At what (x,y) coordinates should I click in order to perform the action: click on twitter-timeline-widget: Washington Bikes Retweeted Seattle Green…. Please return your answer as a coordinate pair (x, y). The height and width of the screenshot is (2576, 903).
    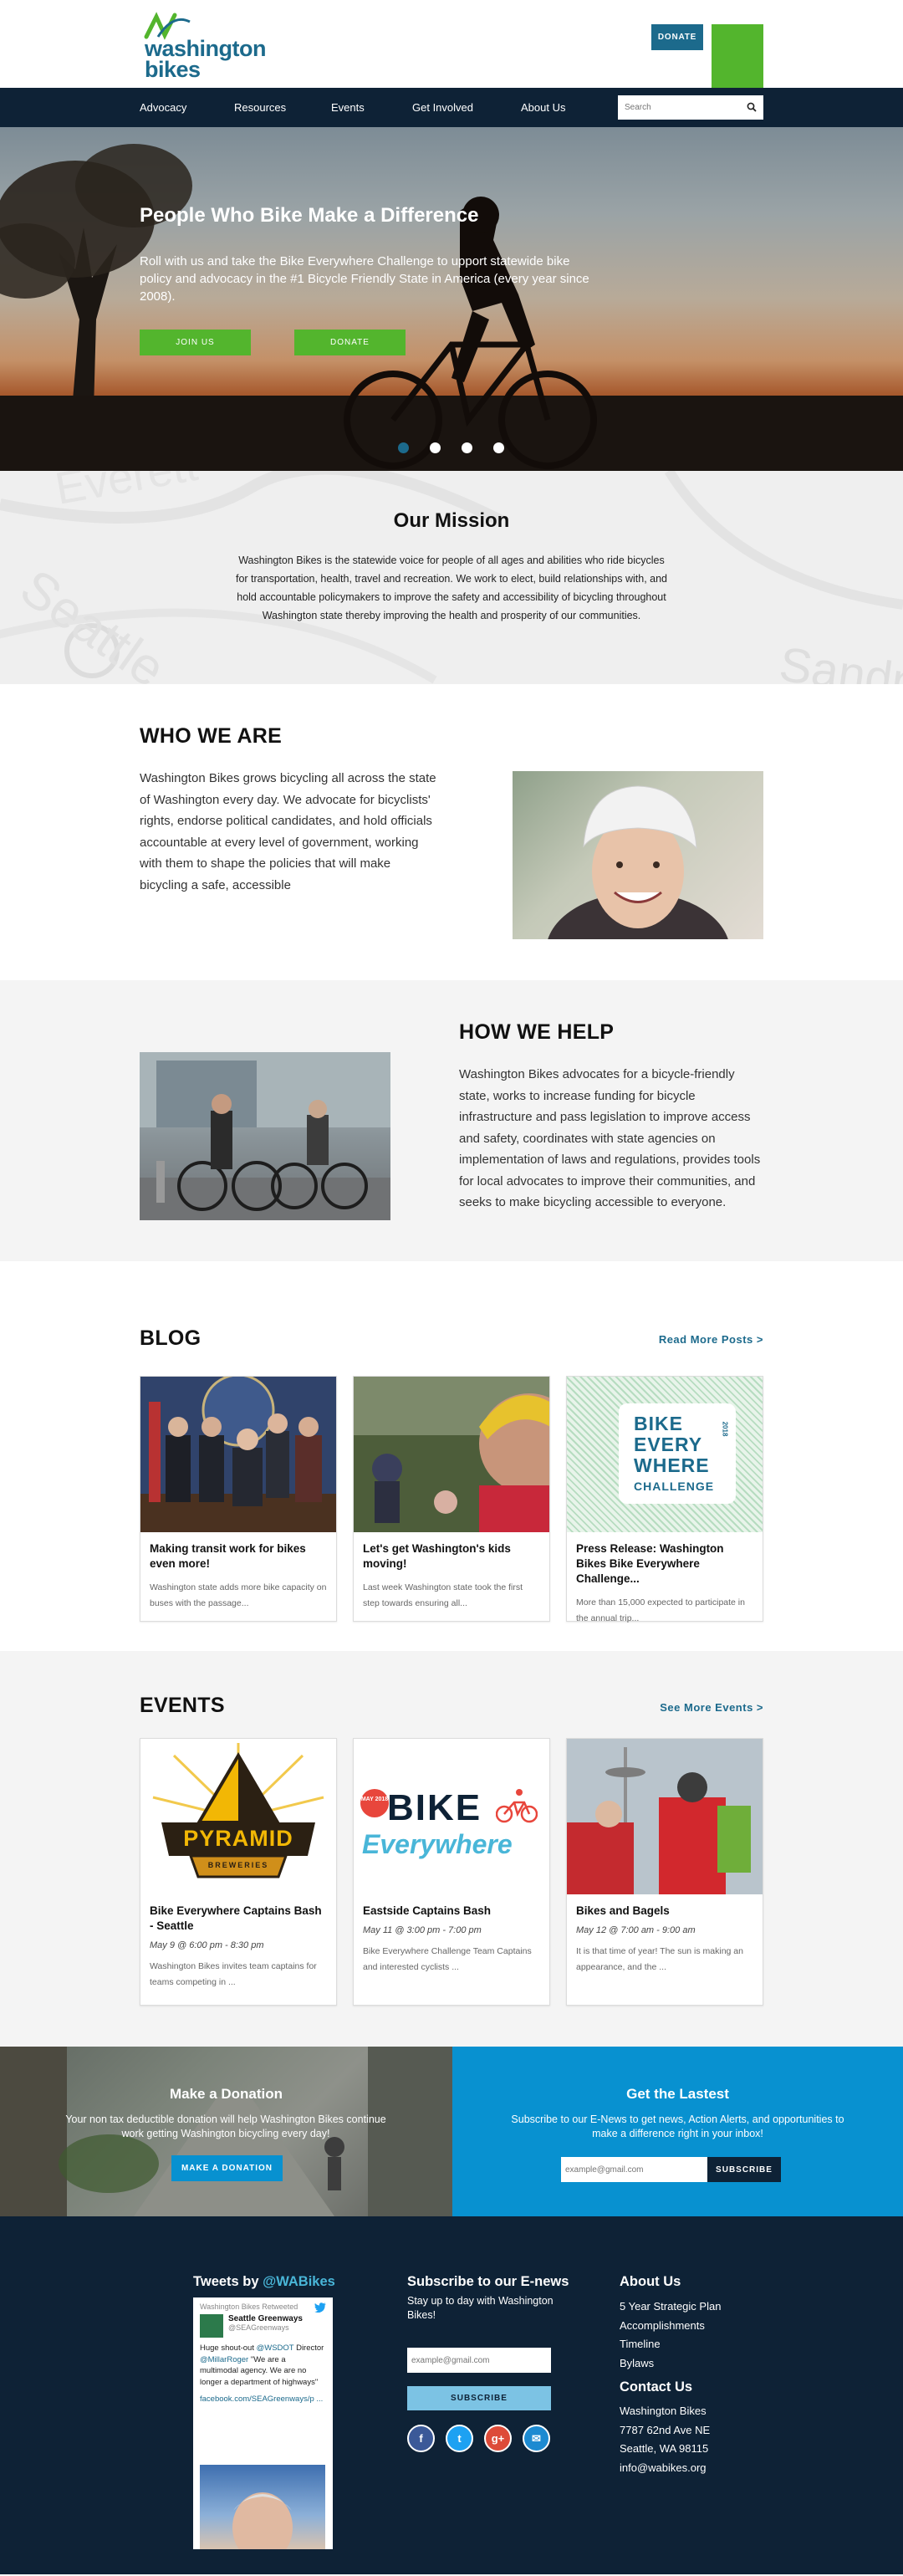
    Looking at the image, I should click on (263, 2423).